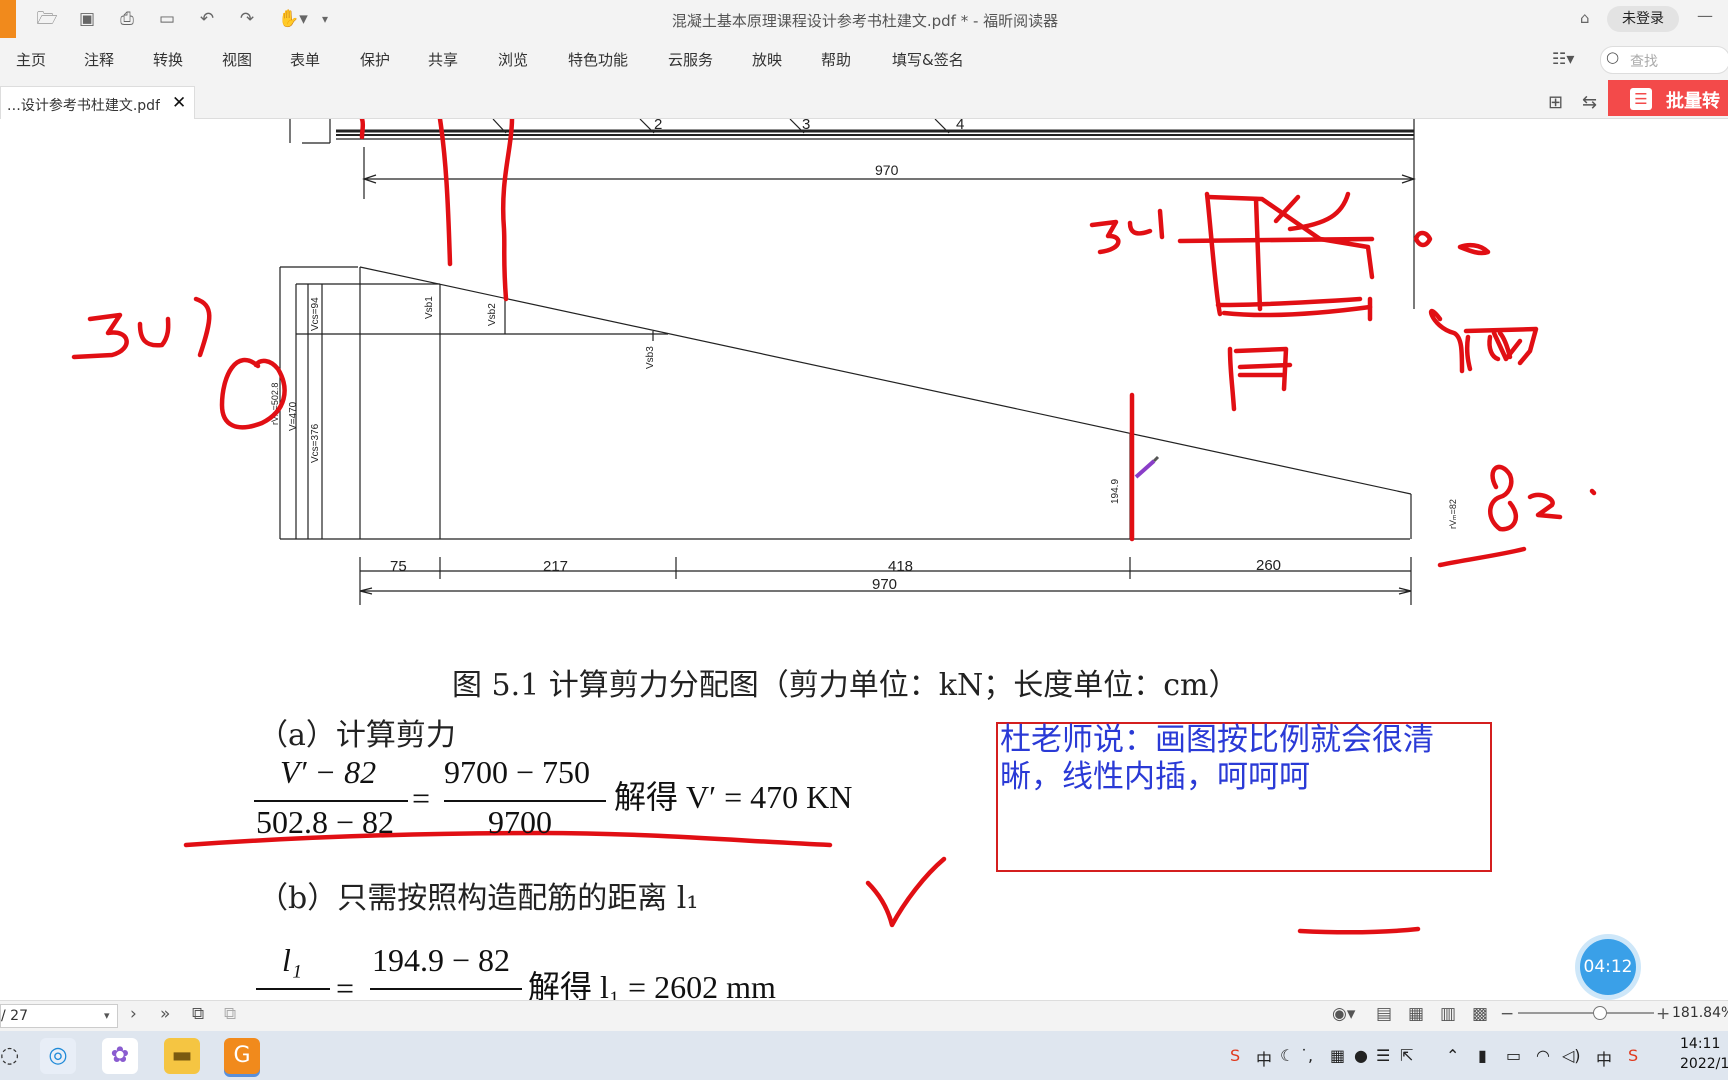 This screenshot has height=1080, width=1728. Describe the element at coordinates (120, 1056) in the screenshot. I see `photos-app-icon: ✿` at that location.